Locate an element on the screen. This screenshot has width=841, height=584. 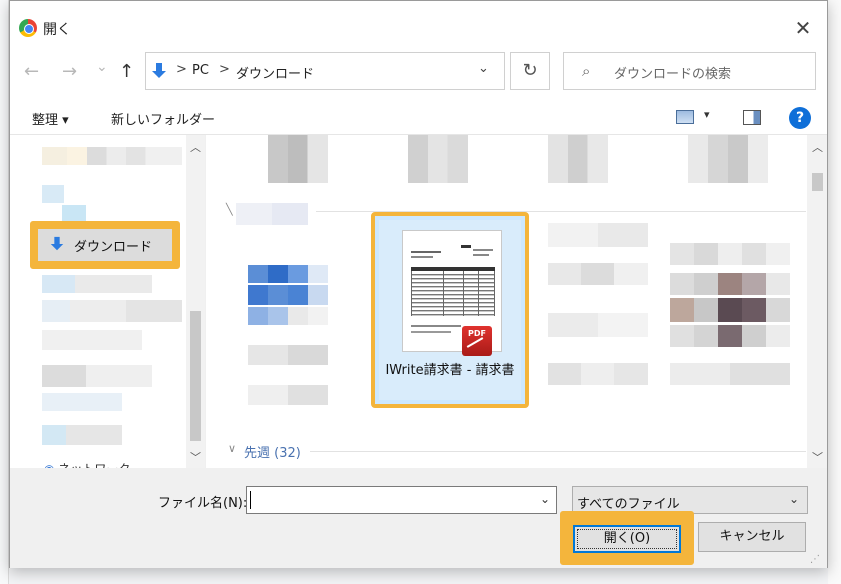
navigation-pane: ダウンロード ◉ ネットワーク ︿ ﹀ is located at coordinates (107, 305).